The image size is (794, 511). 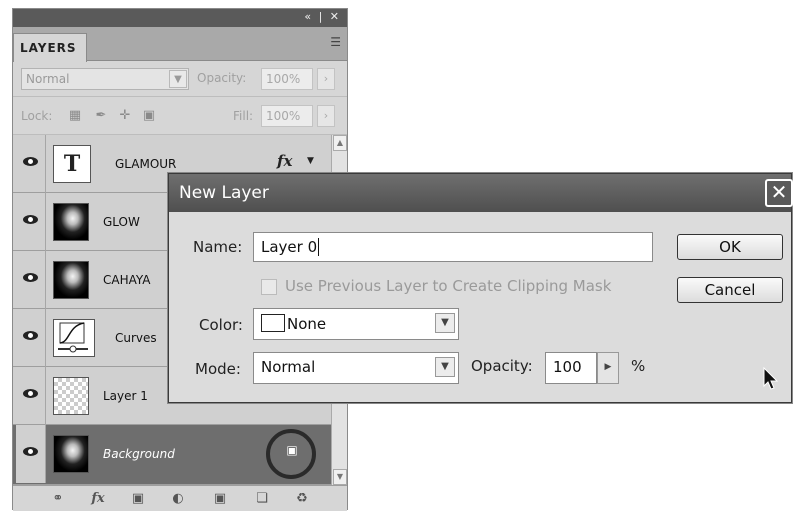 I want to click on cancel-button: Cancel, so click(x=730, y=290).